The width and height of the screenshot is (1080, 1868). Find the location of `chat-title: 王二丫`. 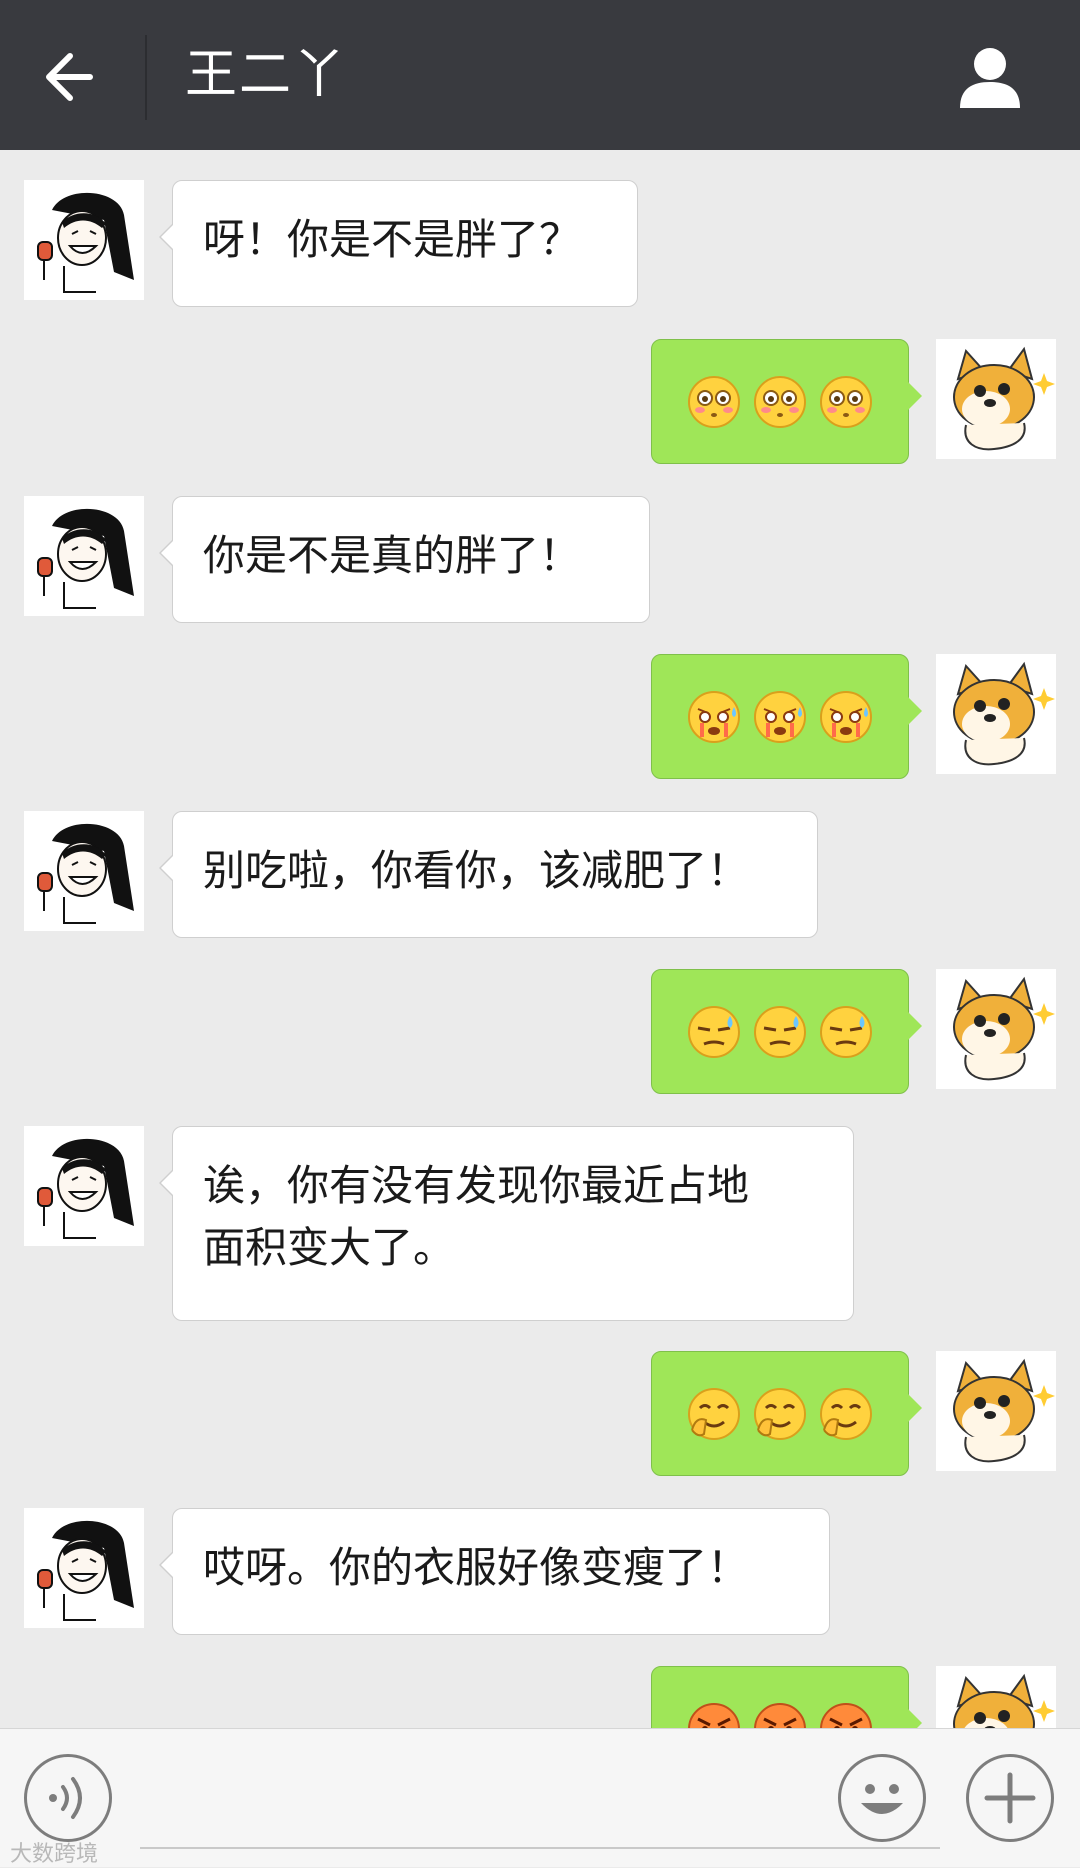

chat-title: 王二丫 is located at coordinates (266, 75).